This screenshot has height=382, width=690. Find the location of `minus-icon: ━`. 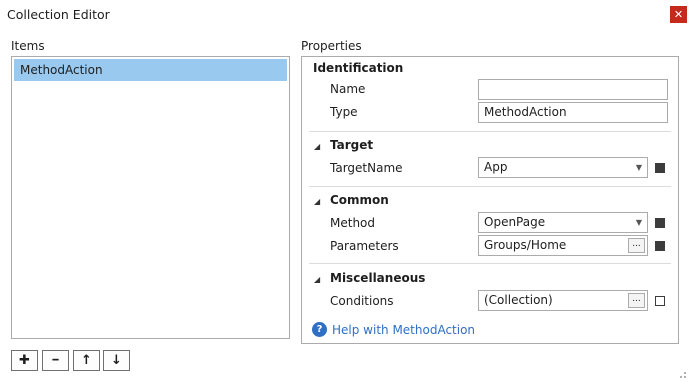

minus-icon: ━ is located at coordinates (55, 360).